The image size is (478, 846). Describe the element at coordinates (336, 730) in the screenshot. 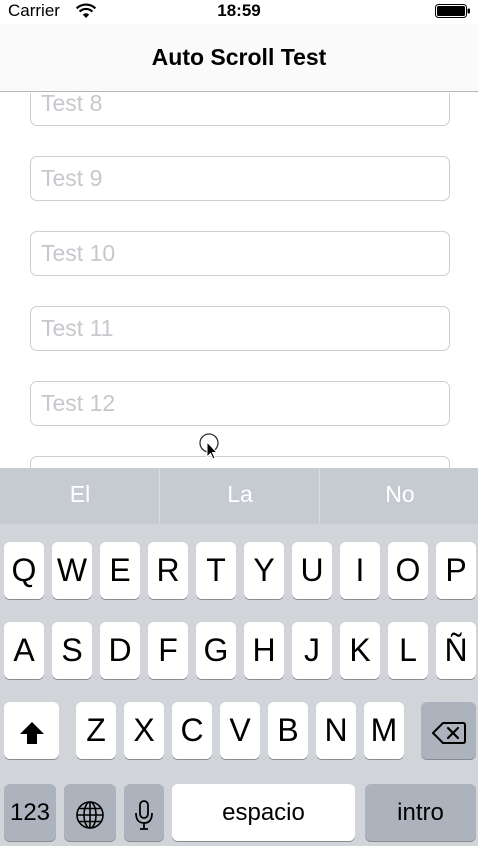

I see `key-n: N` at that location.